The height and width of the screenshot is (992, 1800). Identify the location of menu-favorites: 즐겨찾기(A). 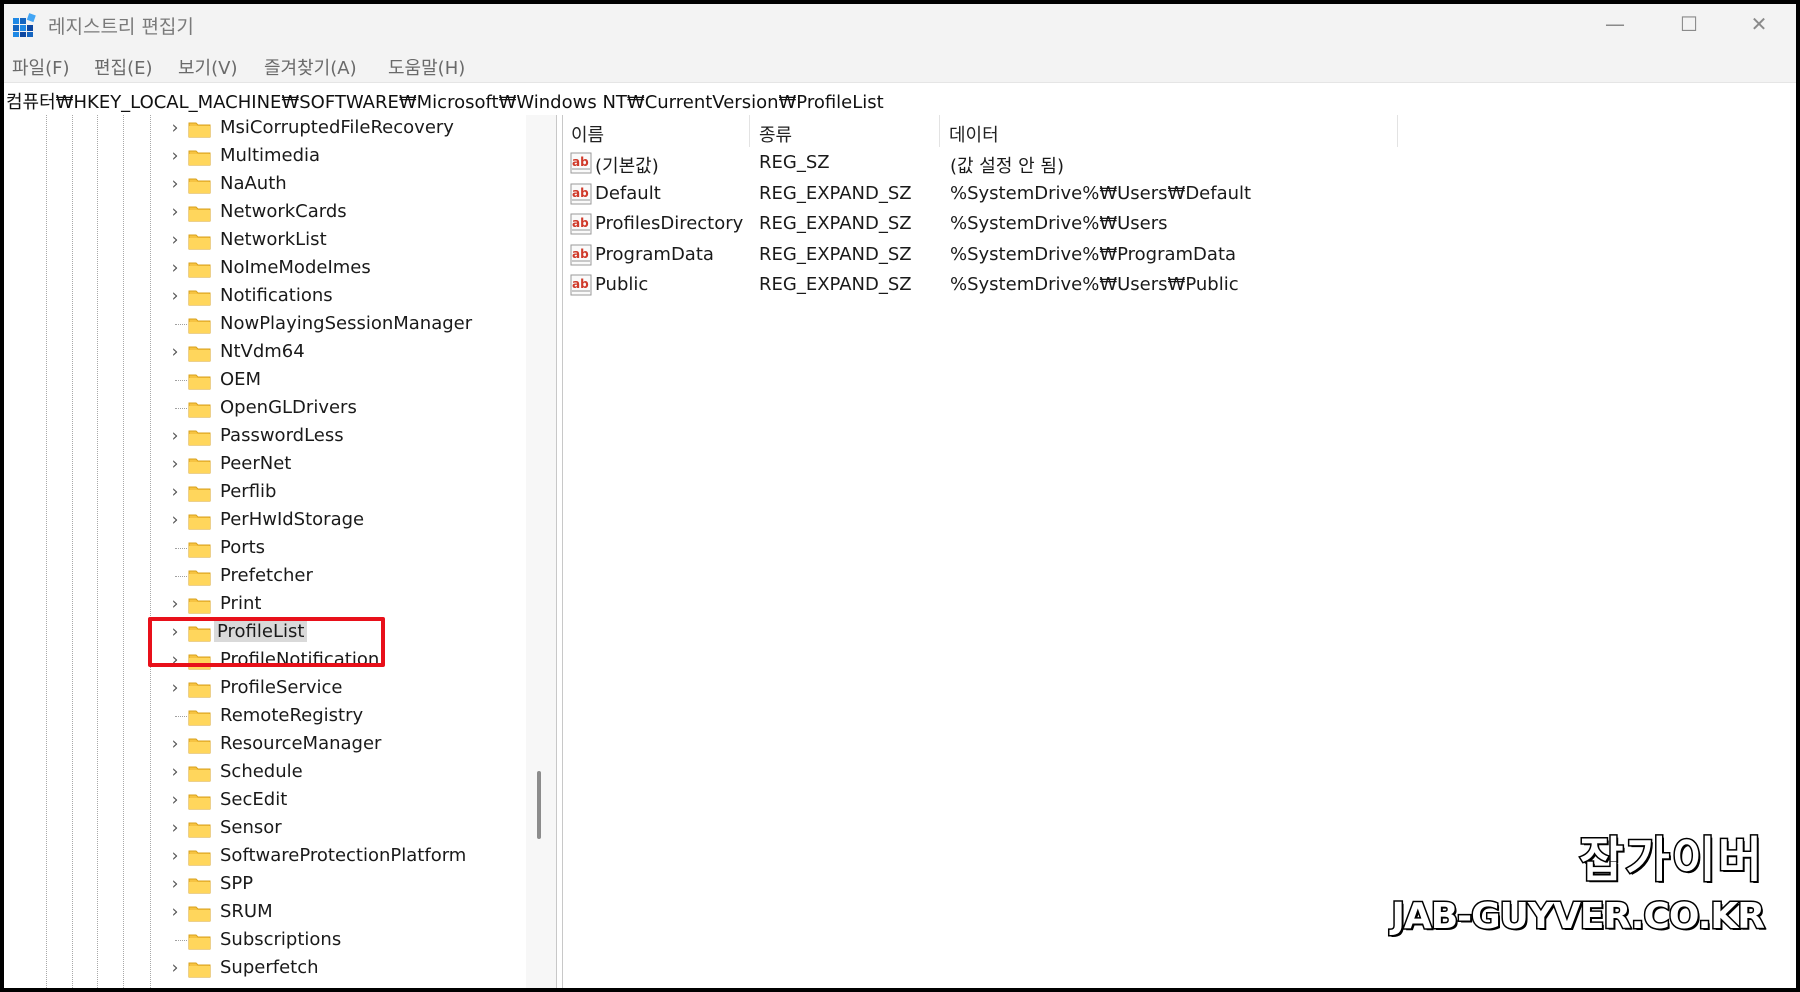
(310, 67).